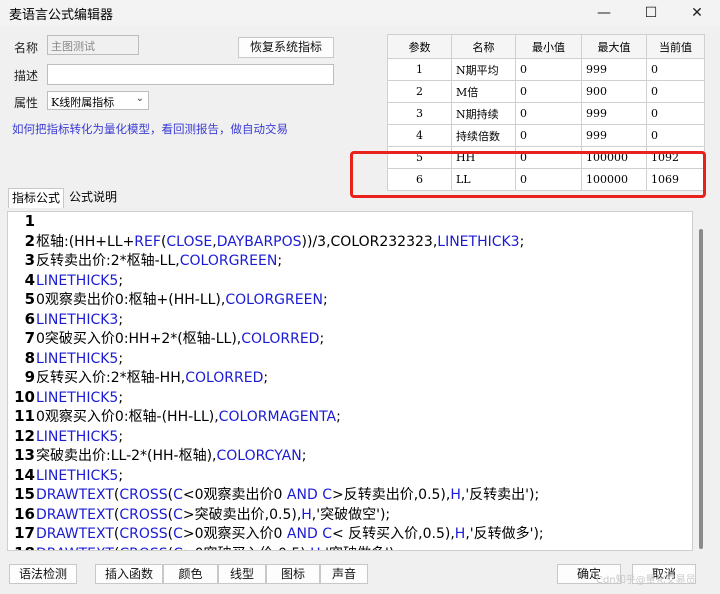 This screenshot has height=594, width=720. I want to click on code-text: 突破卖出价:LL-2*(HH-枢轴),COLORCYAN;, so click(171, 456).